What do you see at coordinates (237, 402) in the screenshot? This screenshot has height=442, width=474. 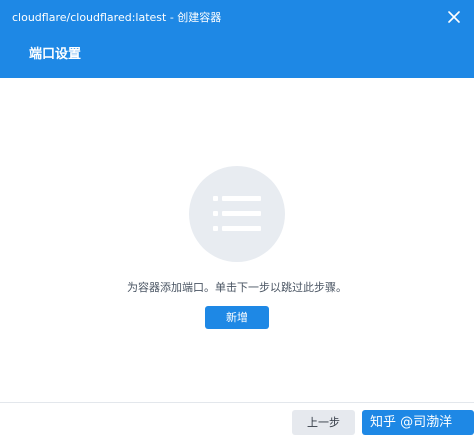 I see `footer-divider` at bounding box center [237, 402].